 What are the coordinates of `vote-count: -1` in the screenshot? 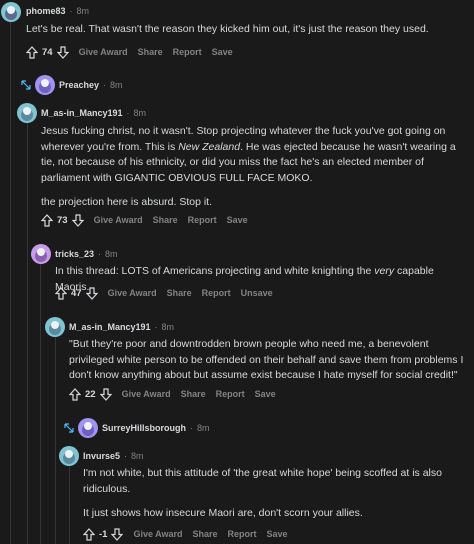 It's located at (103, 534).